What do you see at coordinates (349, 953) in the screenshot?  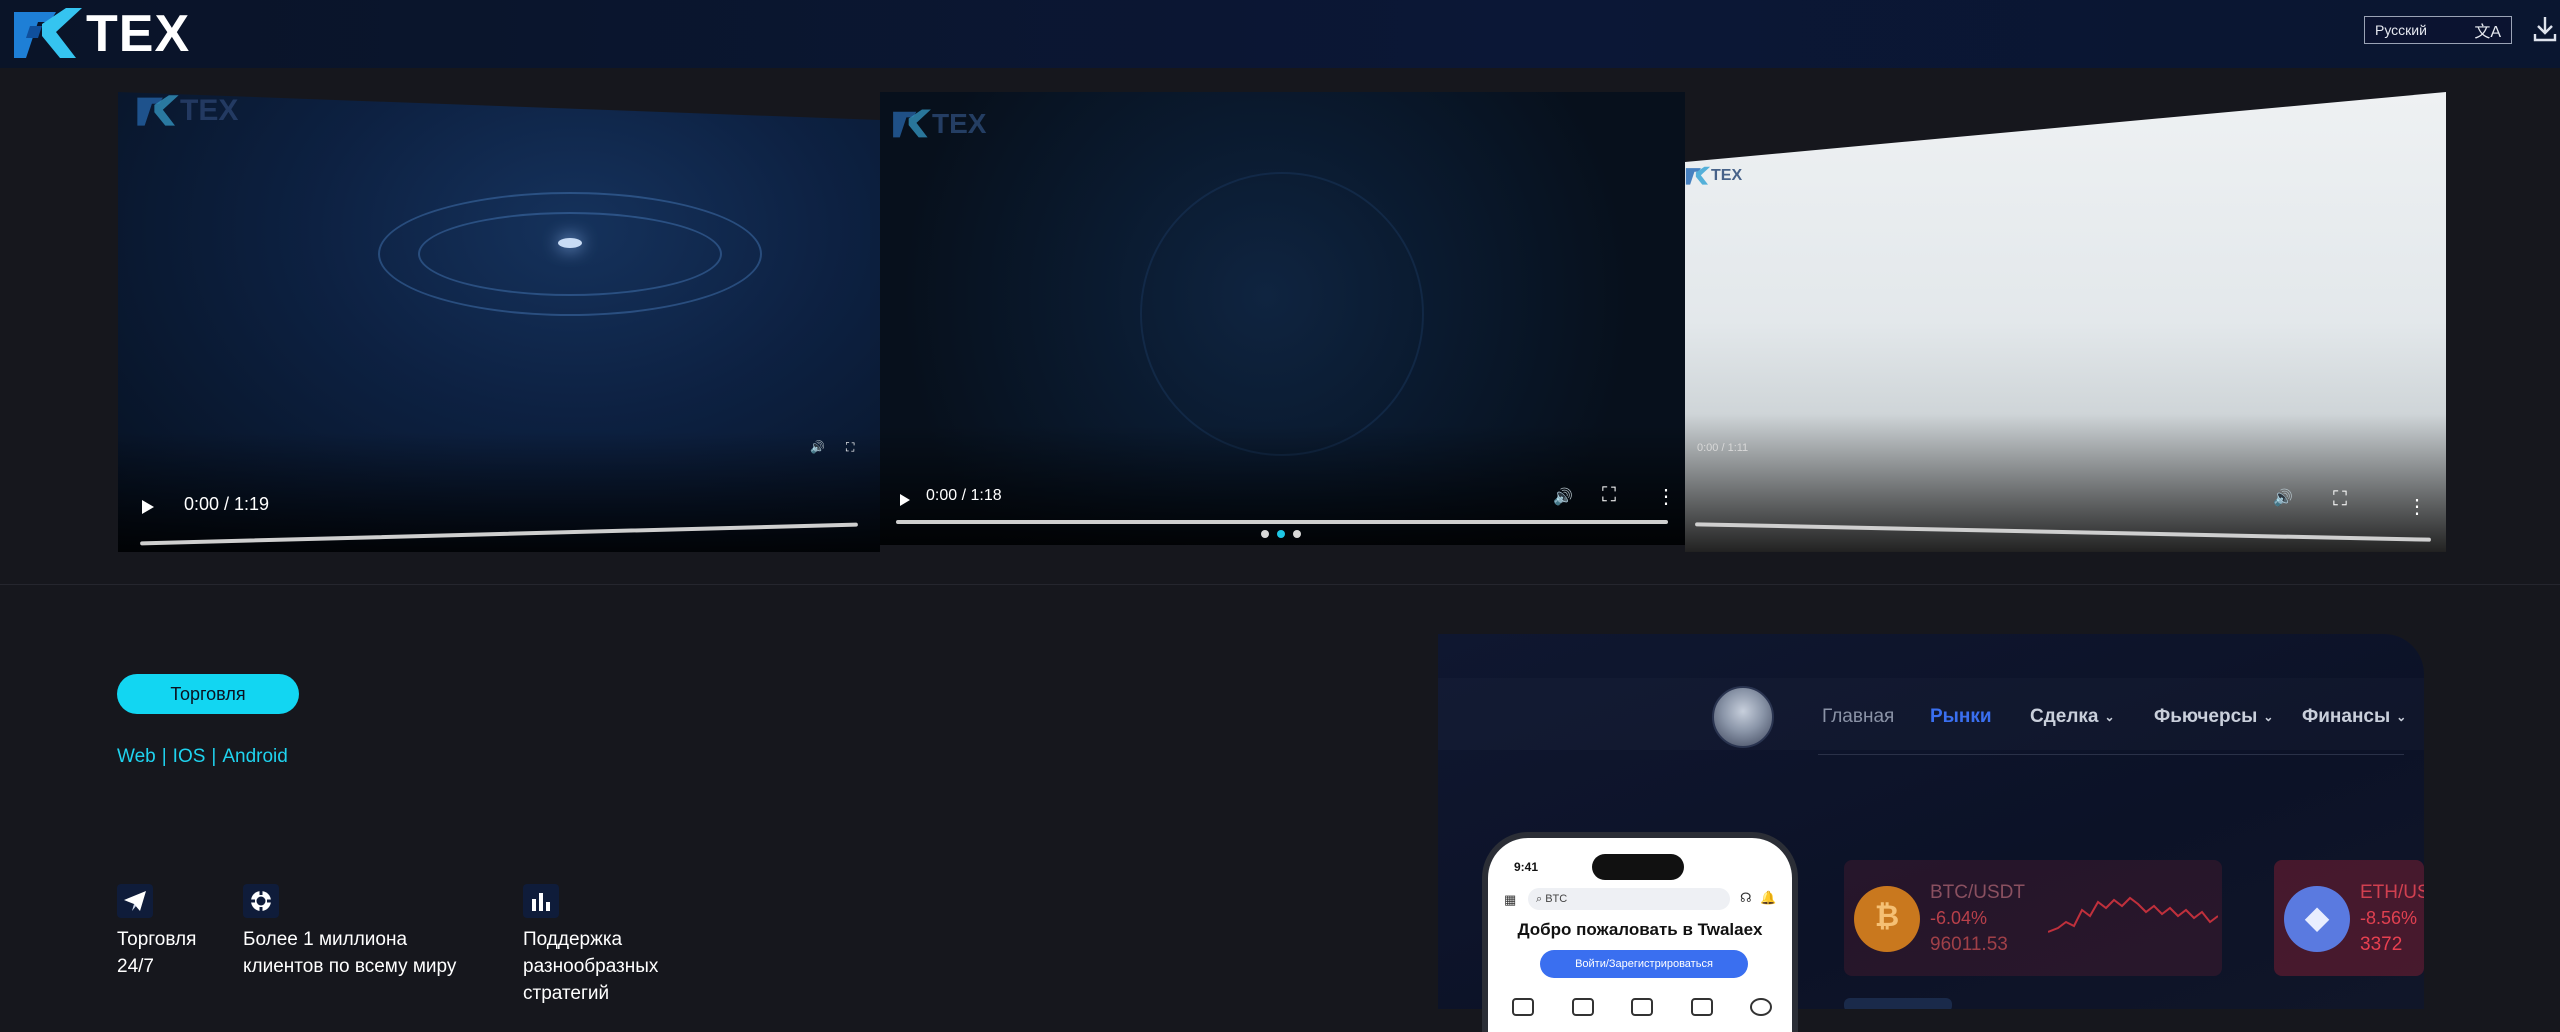 I see `feature-text: Более 1 миллиона клиентов по всему миру` at bounding box center [349, 953].